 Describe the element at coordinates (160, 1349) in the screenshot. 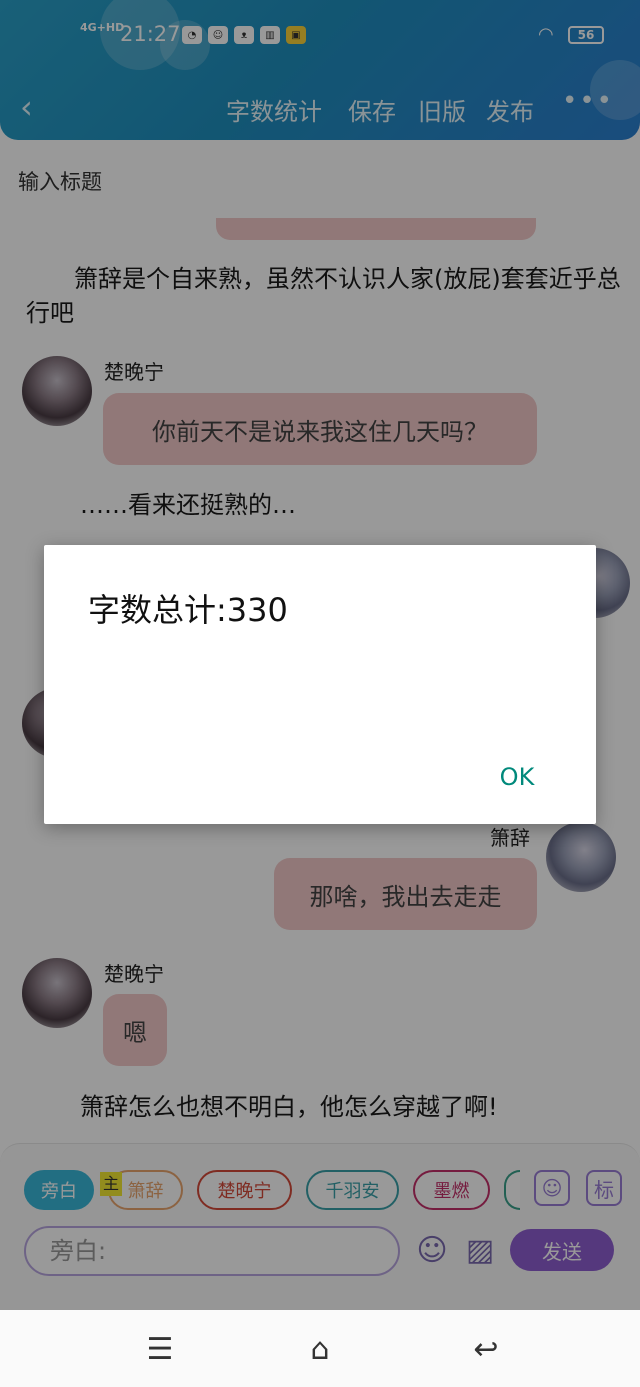

I see `menu-icon: ☰` at that location.